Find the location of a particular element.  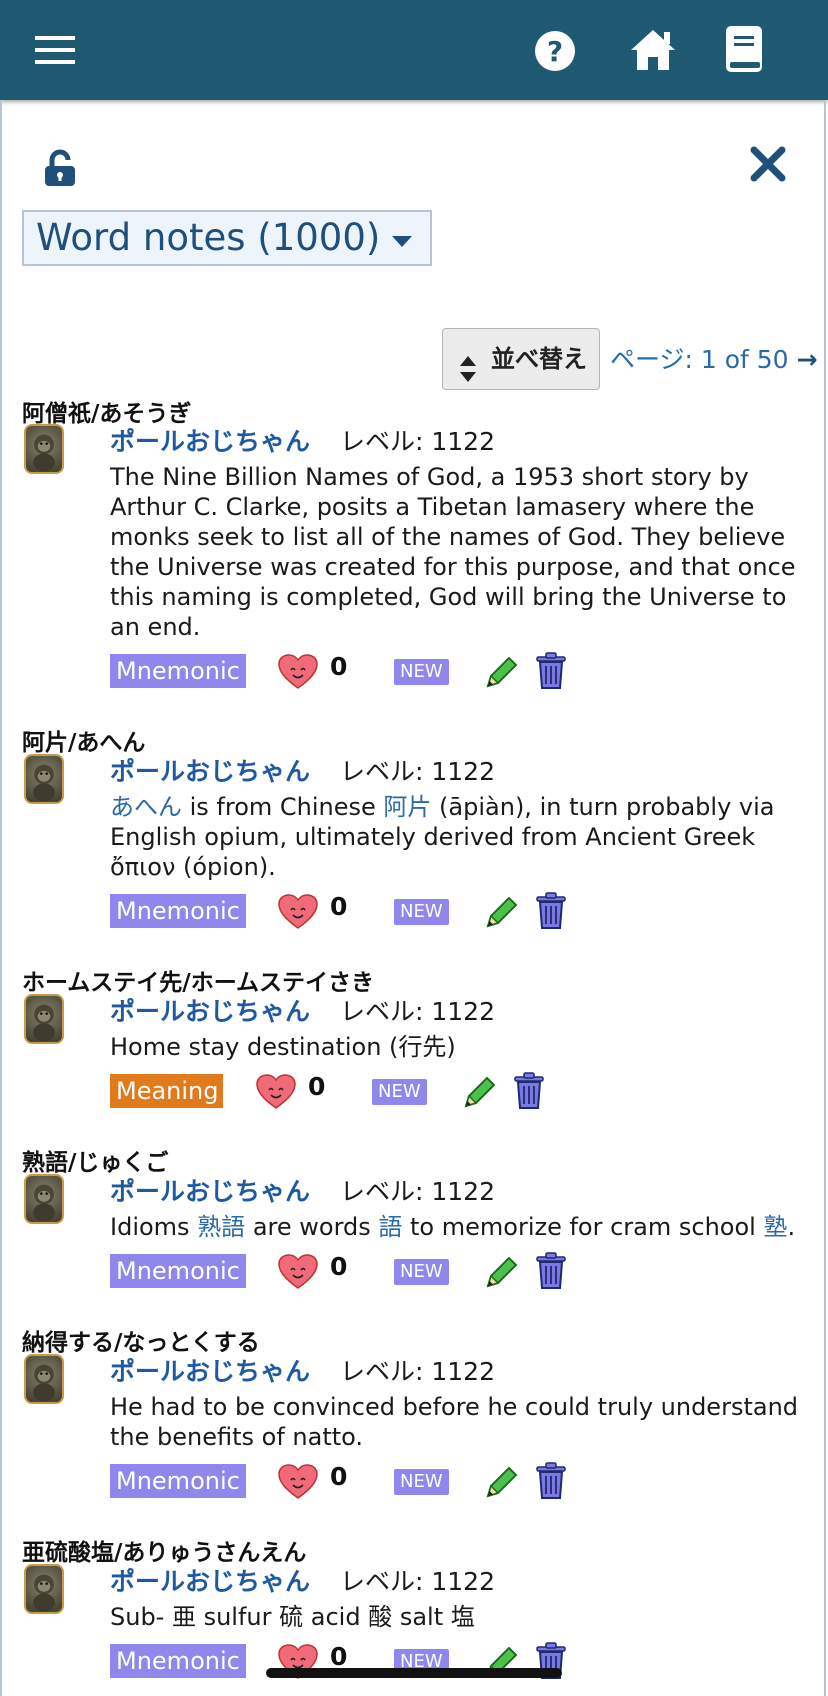

note-text: are words is located at coordinates (312, 1227).